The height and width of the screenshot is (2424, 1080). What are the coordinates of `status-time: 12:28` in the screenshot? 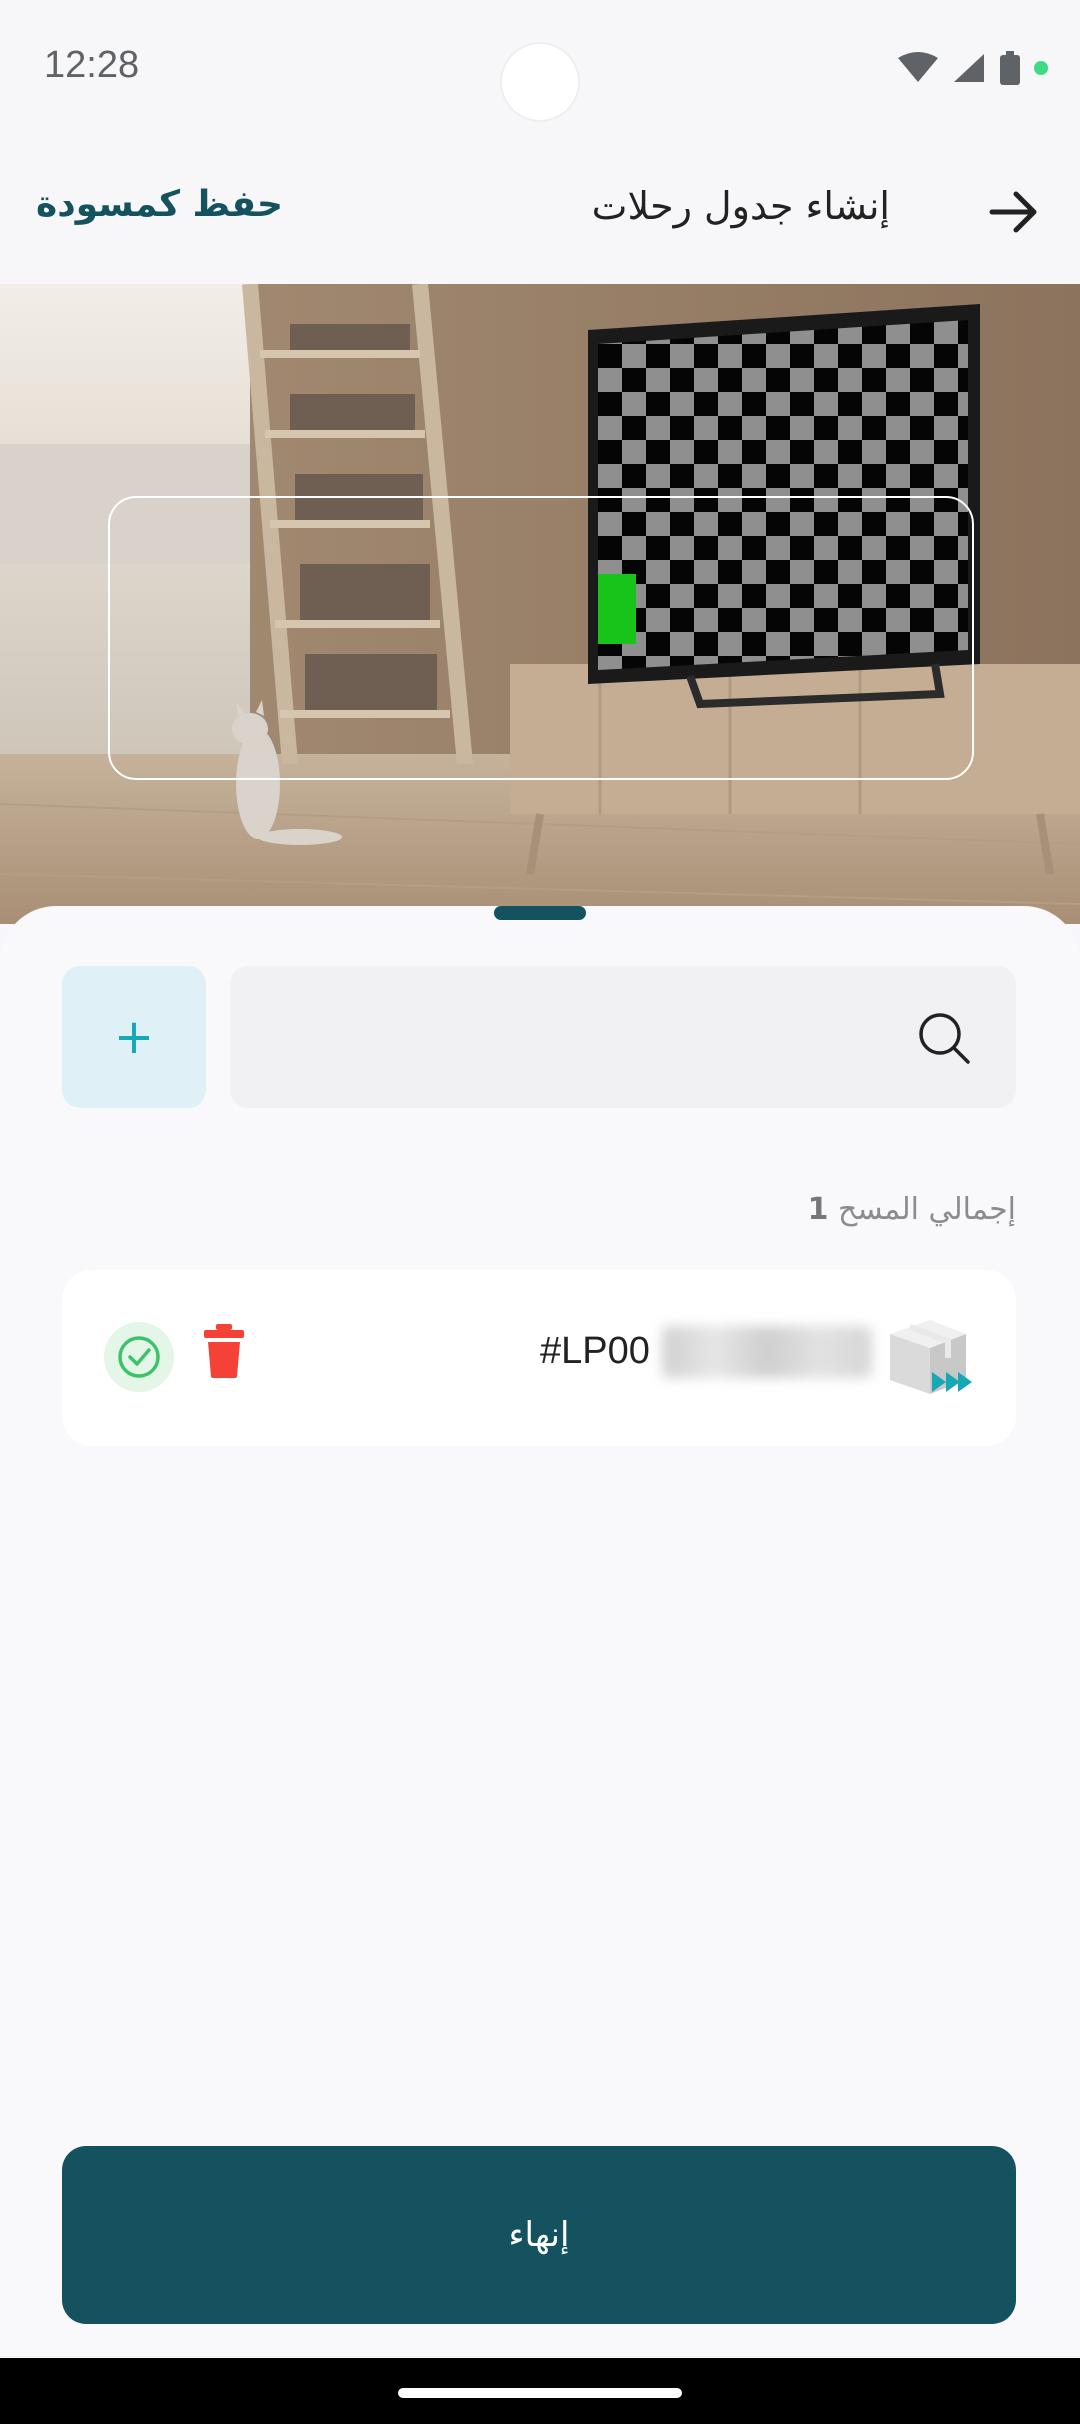 It's located at (92, 65).